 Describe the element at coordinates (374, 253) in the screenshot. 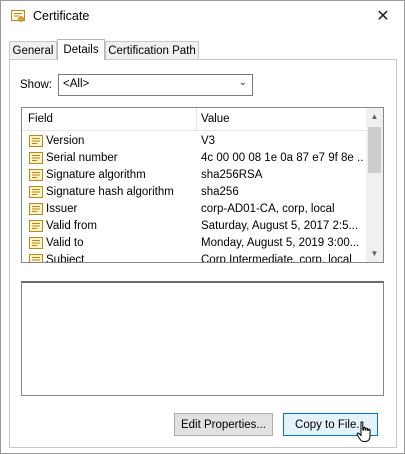

I see `scroll-down-icon: ▼` at that location.